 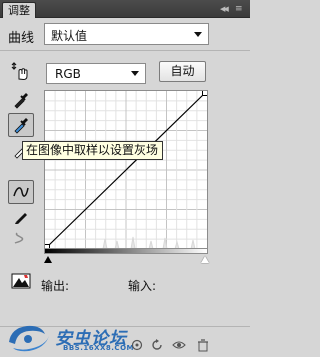 I want to click on divider, so click(x=125, y=50).